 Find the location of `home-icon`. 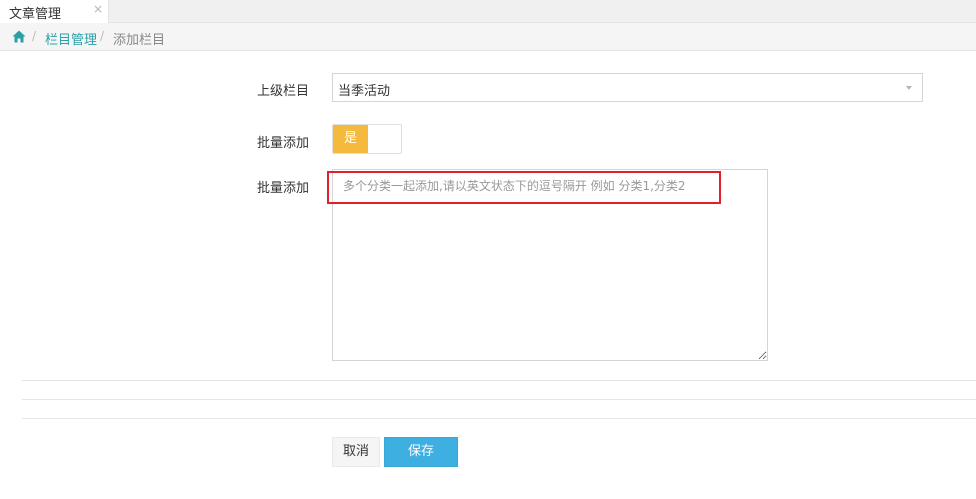

home-icon is located at coordinates (19, 36).